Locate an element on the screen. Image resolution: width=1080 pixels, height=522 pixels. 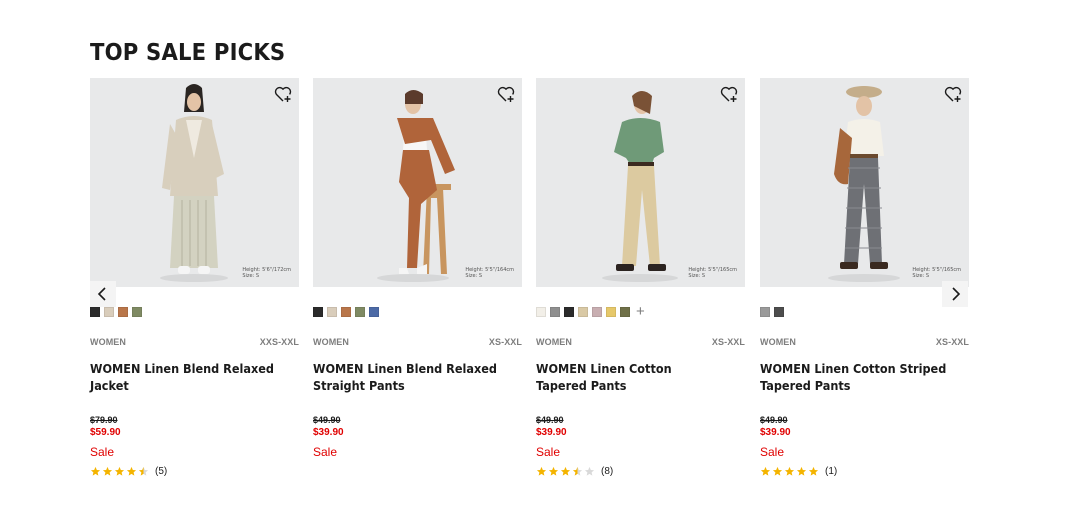
product-image: Height: 5'5"/164cm Size: S is located at coordinates (417, 182).